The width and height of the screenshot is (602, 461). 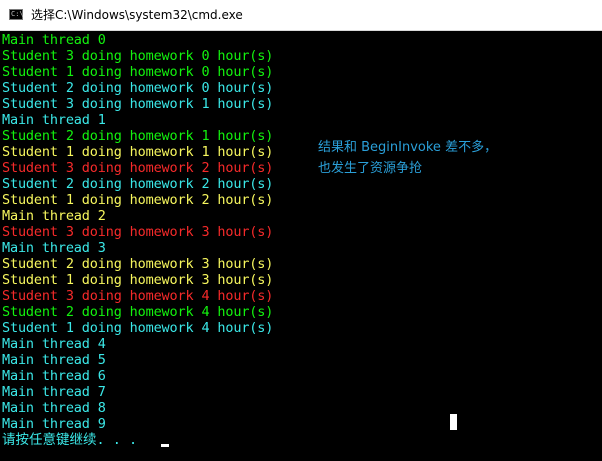 What do you see at coordinates (54, 408) in the screenshot?
I see `console-line: Main thread 8` at bounding box center [54, 408].